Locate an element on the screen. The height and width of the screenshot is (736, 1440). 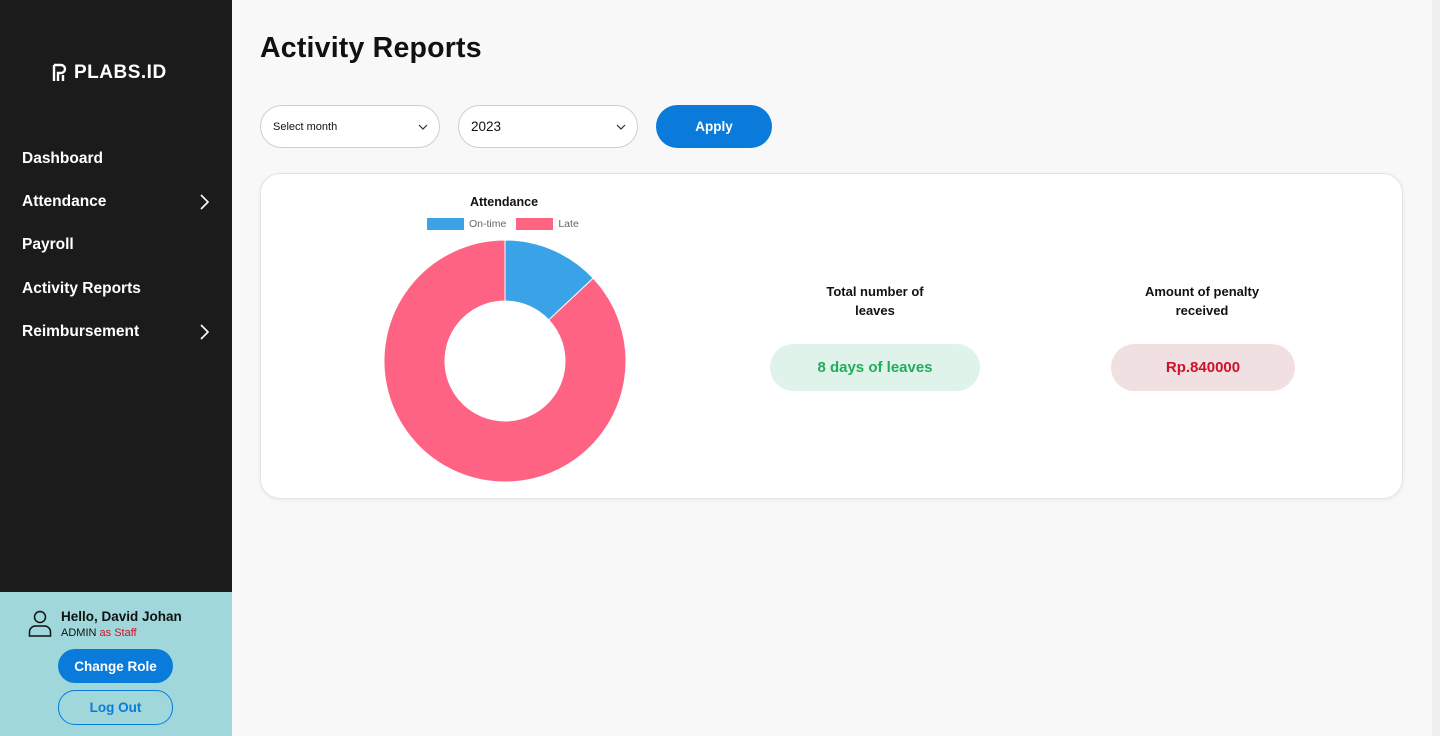
month-select-value: Select month is located at coordinates (305, 126).